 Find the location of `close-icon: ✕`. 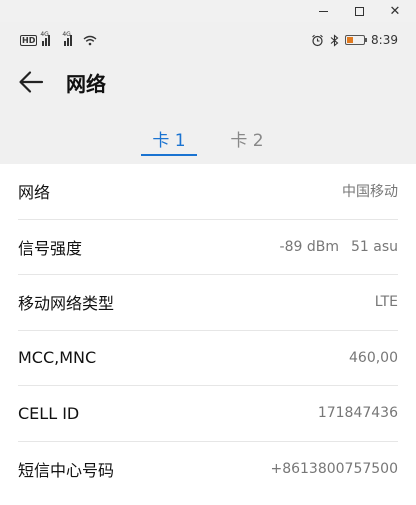

close-icon: ✕ is located at coordinates (395, 11).